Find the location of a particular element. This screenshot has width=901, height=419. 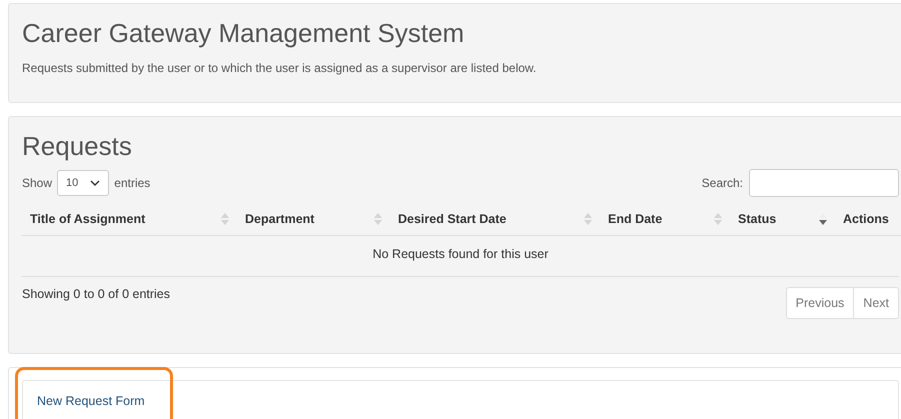

empty-message: No Requests found for this user is located at coordinates (460, 254).